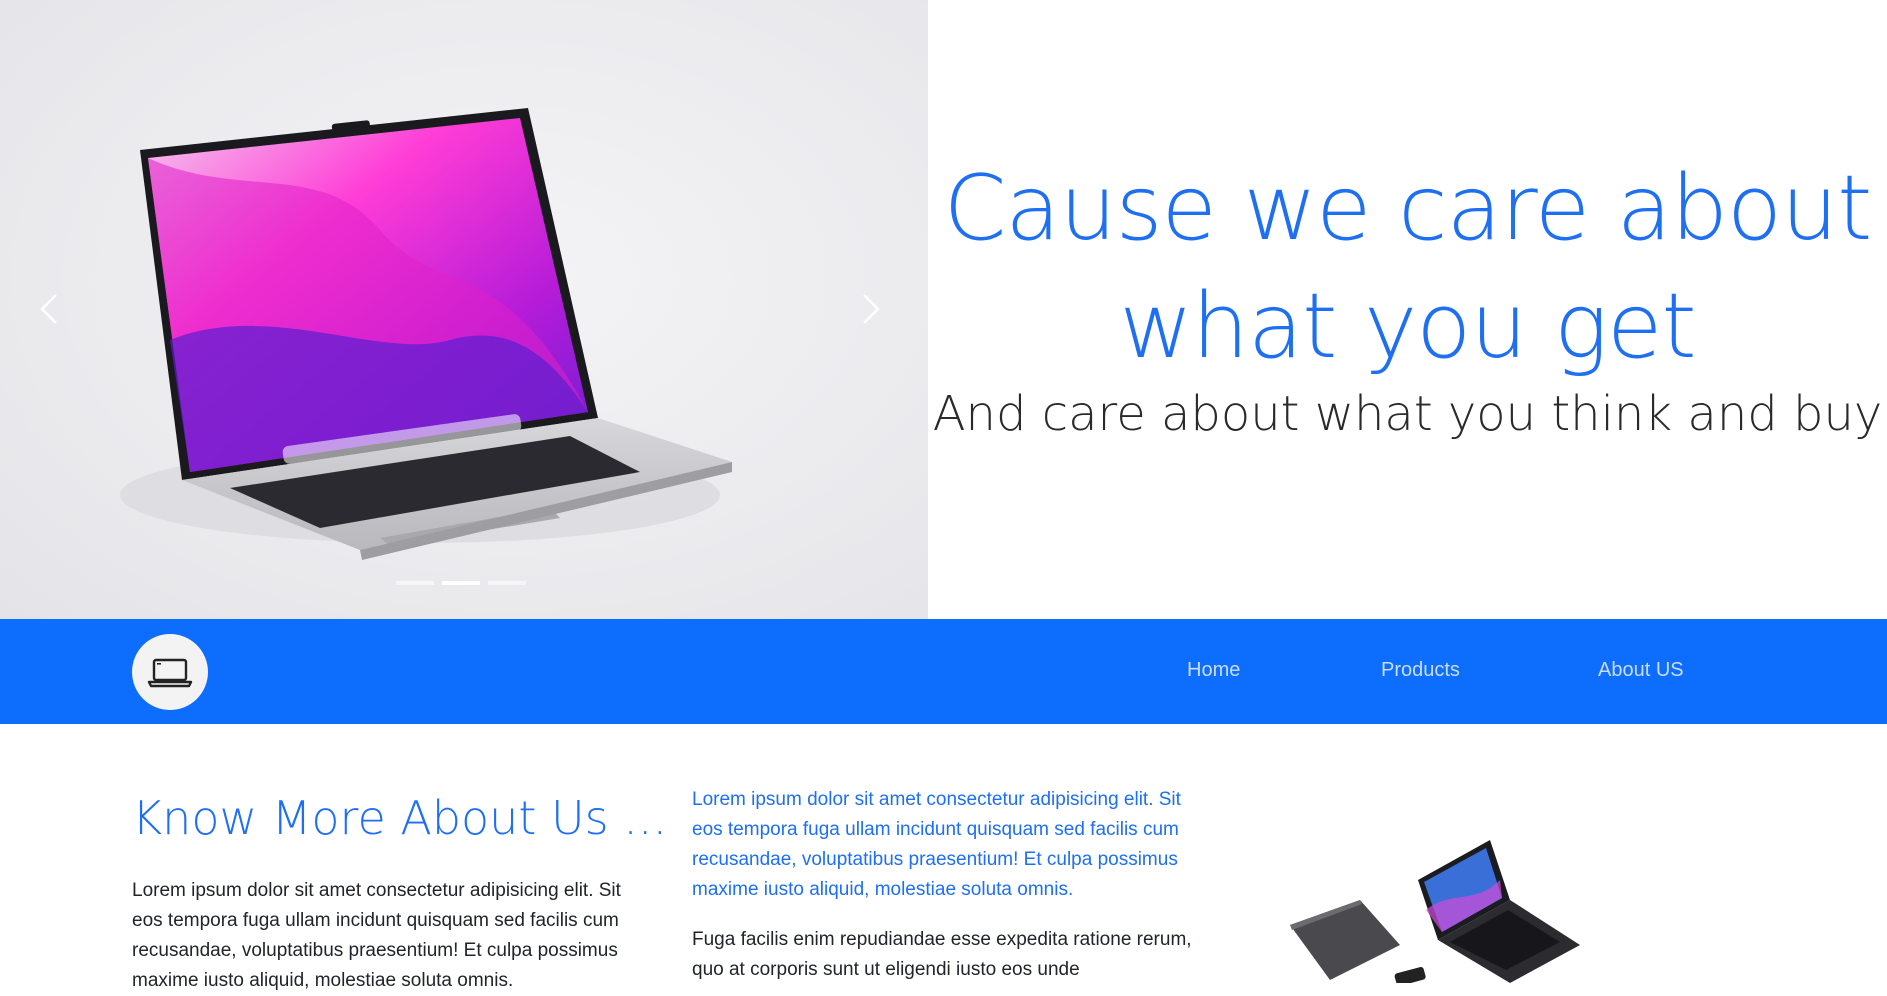 This screenshot has width=1887, height=996. What do you see at coordinates (1407, 326) in the screenshot?
I see `hero-title-line2: what you get` at bounding box center [1407, 326].